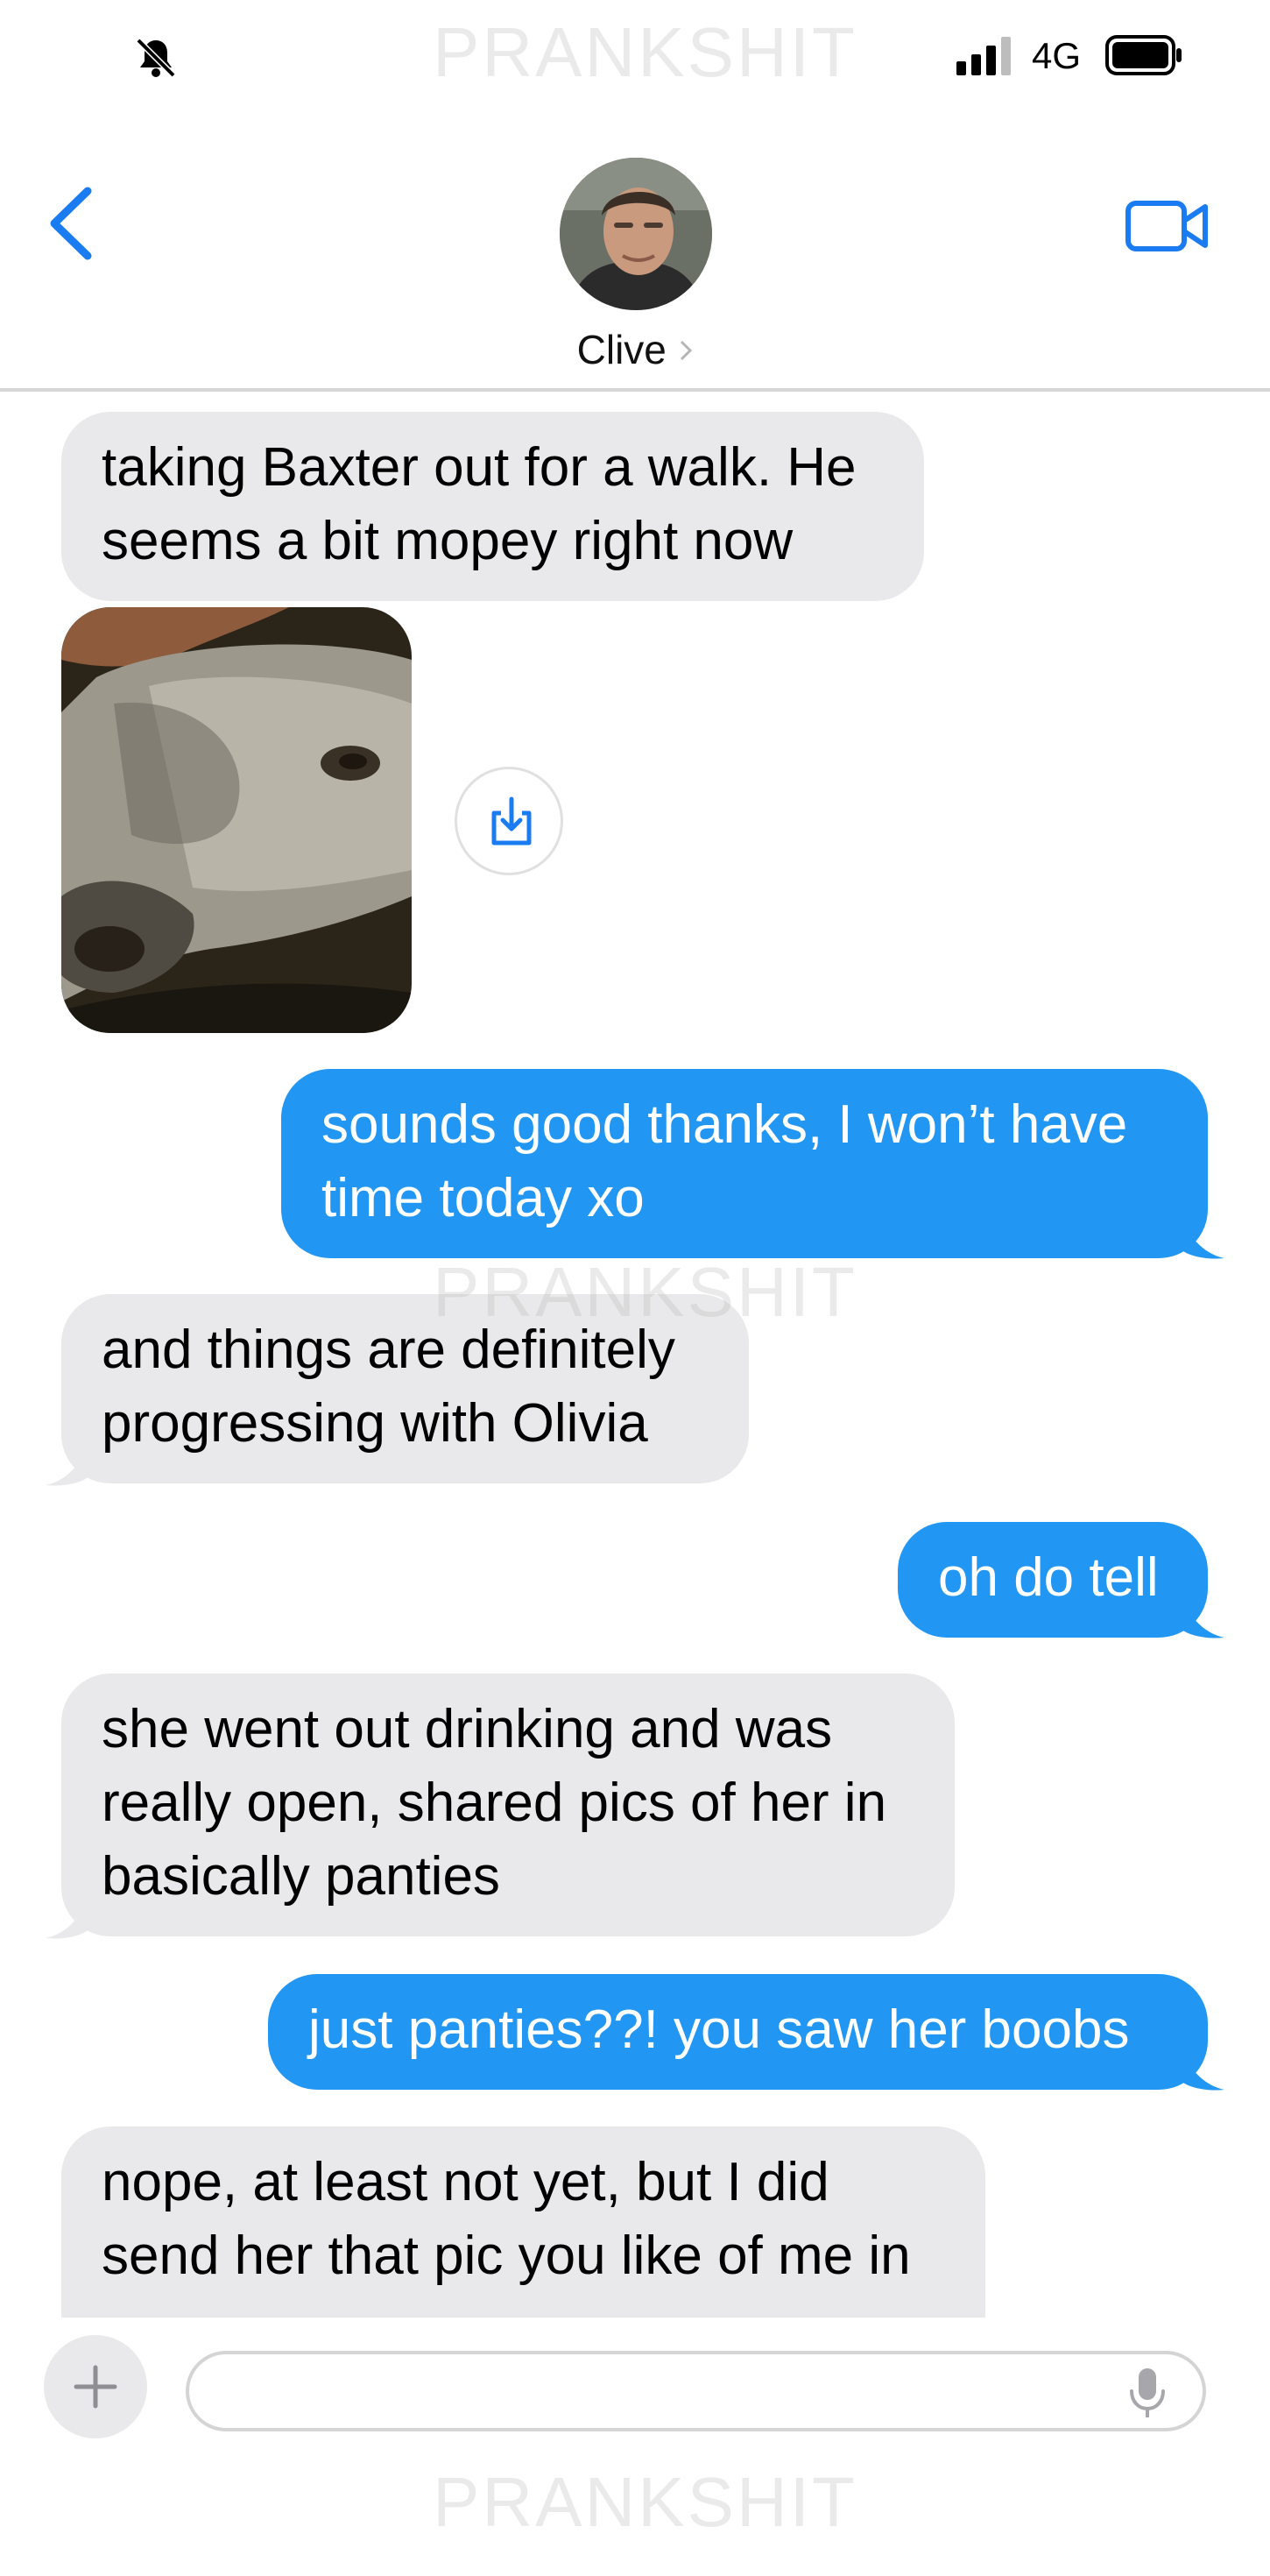 This screenshot has width=1270, height=2576. What do you see at coordinates (1143, 55) in the screenshot?
I see `battery-full-icon` at bounding box center [1143, 55].